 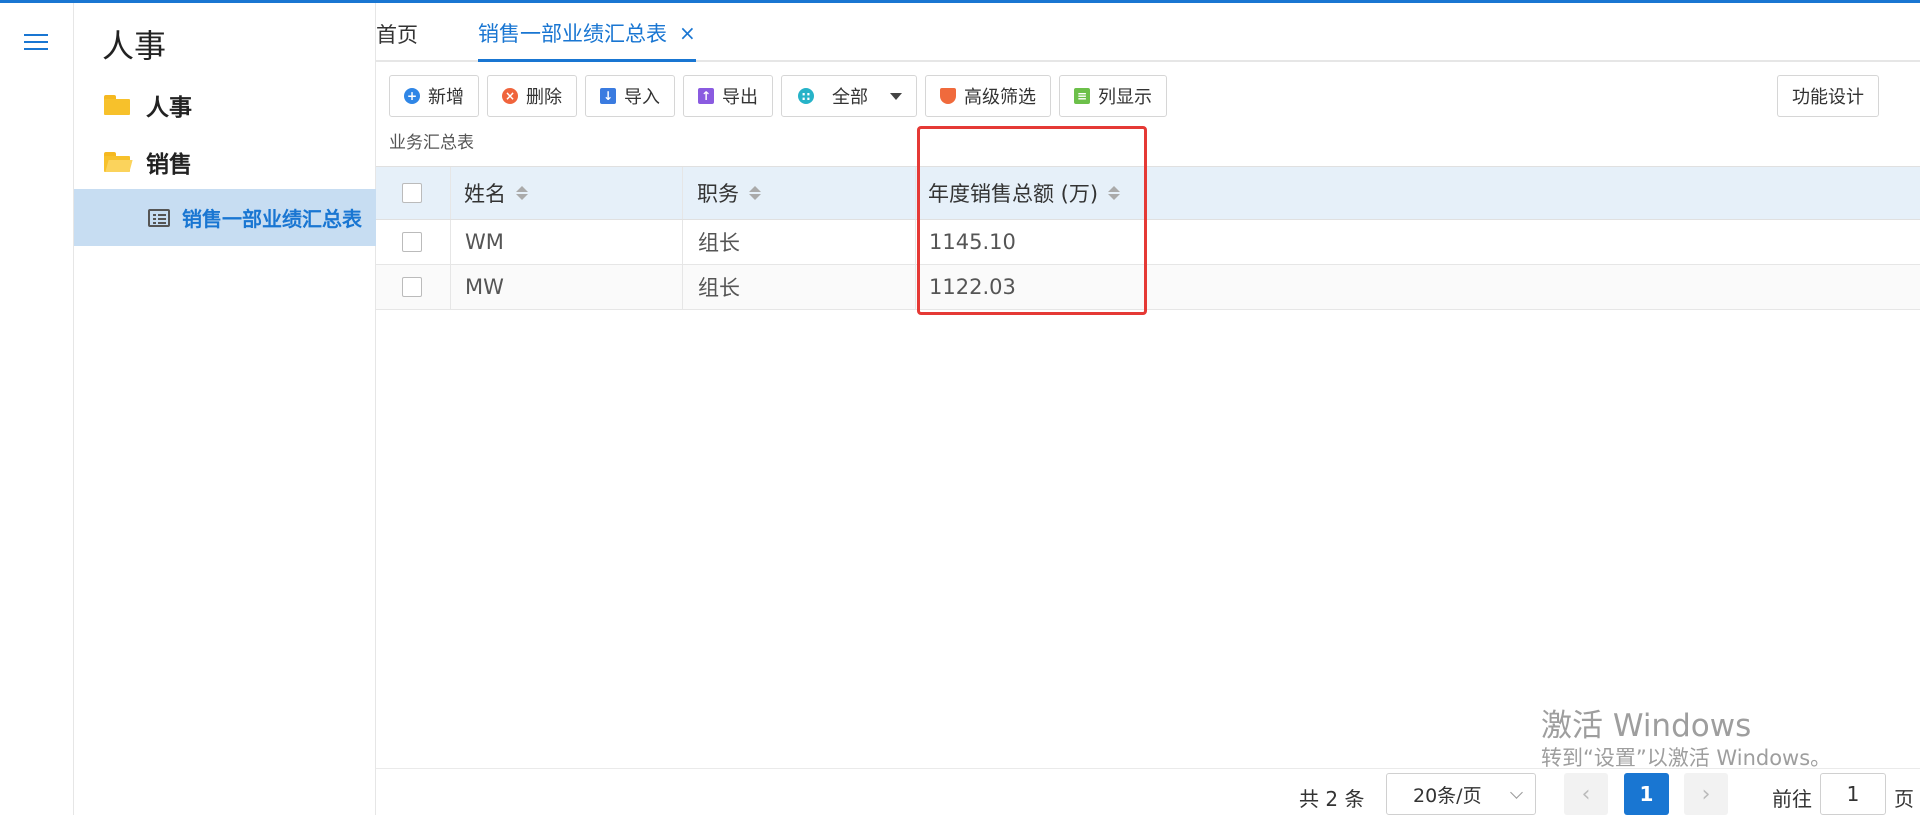 What do you see at coordinates (1332, 799) in the screenshot?
I see `pagination-total: 共 2 条` at bounding box center [1332, 799].